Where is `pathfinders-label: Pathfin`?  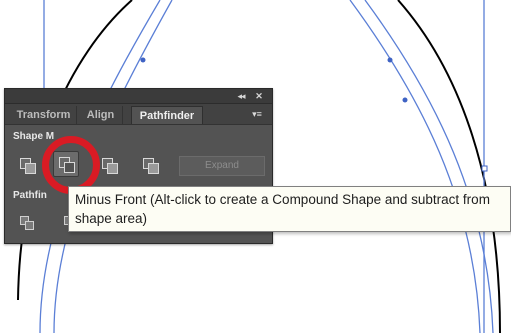
pathfinders-label: Pathfin is located at coordinates (30, 195).